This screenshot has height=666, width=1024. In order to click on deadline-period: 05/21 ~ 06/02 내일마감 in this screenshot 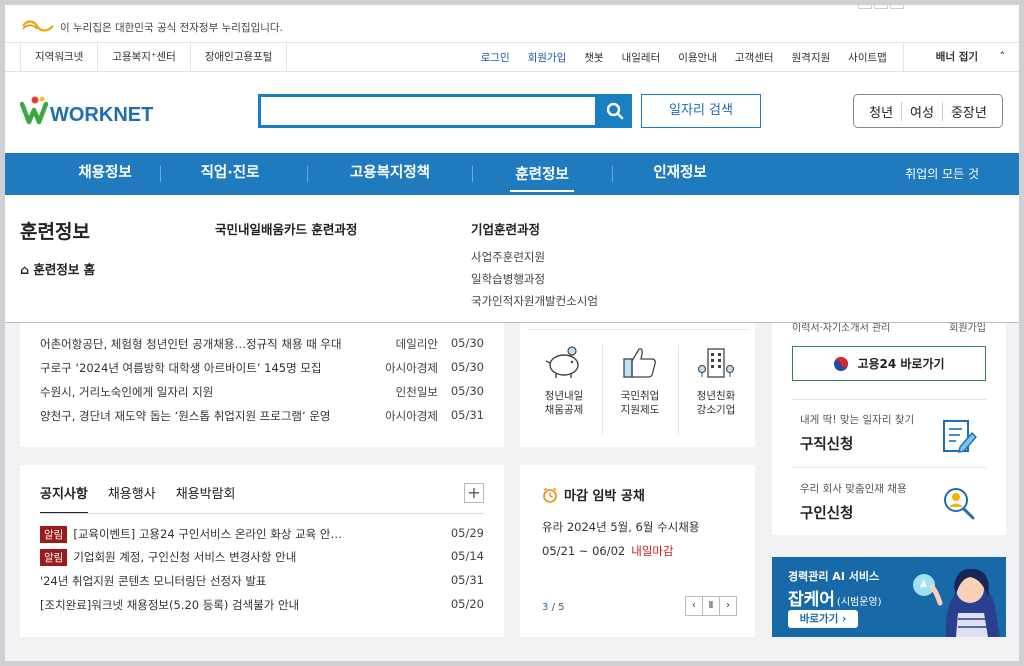, I will do `click(608, 551)`.